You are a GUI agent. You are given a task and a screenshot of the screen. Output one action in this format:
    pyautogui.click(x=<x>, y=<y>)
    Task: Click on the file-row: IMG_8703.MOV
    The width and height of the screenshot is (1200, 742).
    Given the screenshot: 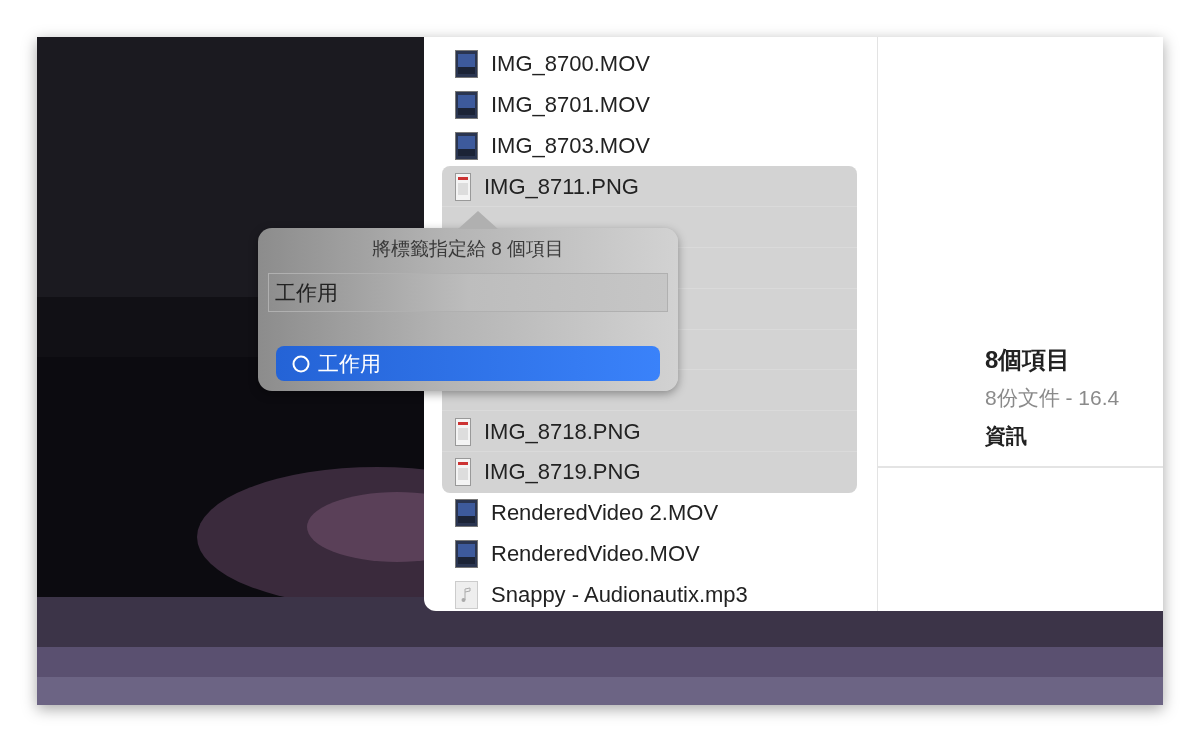 What is the action you would take?
    pyautogui.click(x=649, y=146)
    